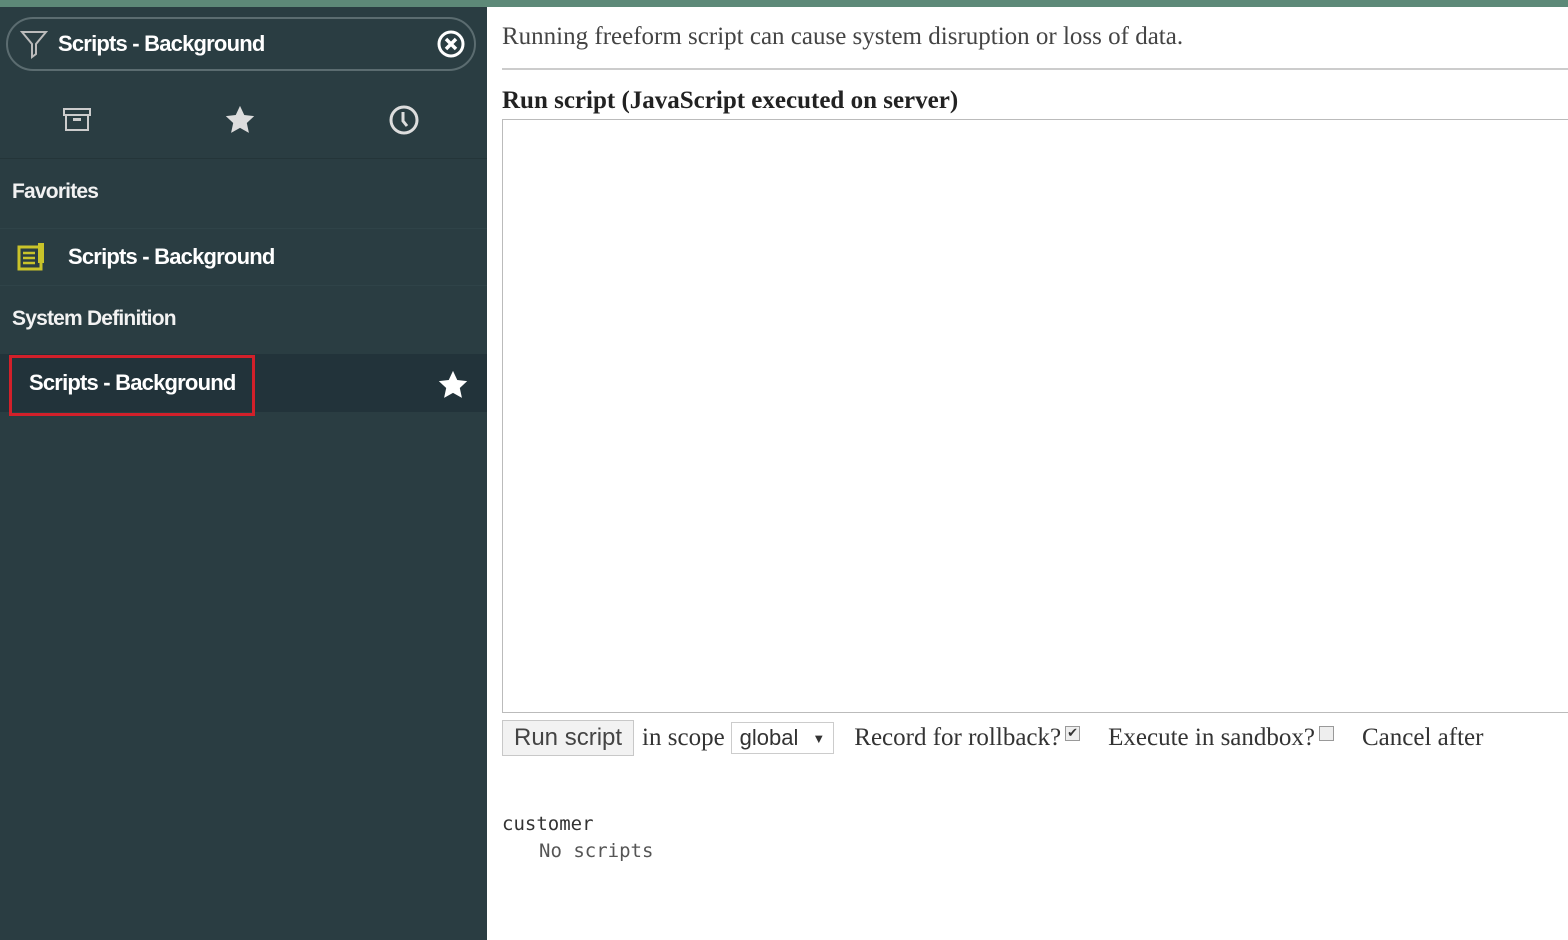 The image size is (1568, 940). I want to click on favorite-star-icon, so click(453, 385).